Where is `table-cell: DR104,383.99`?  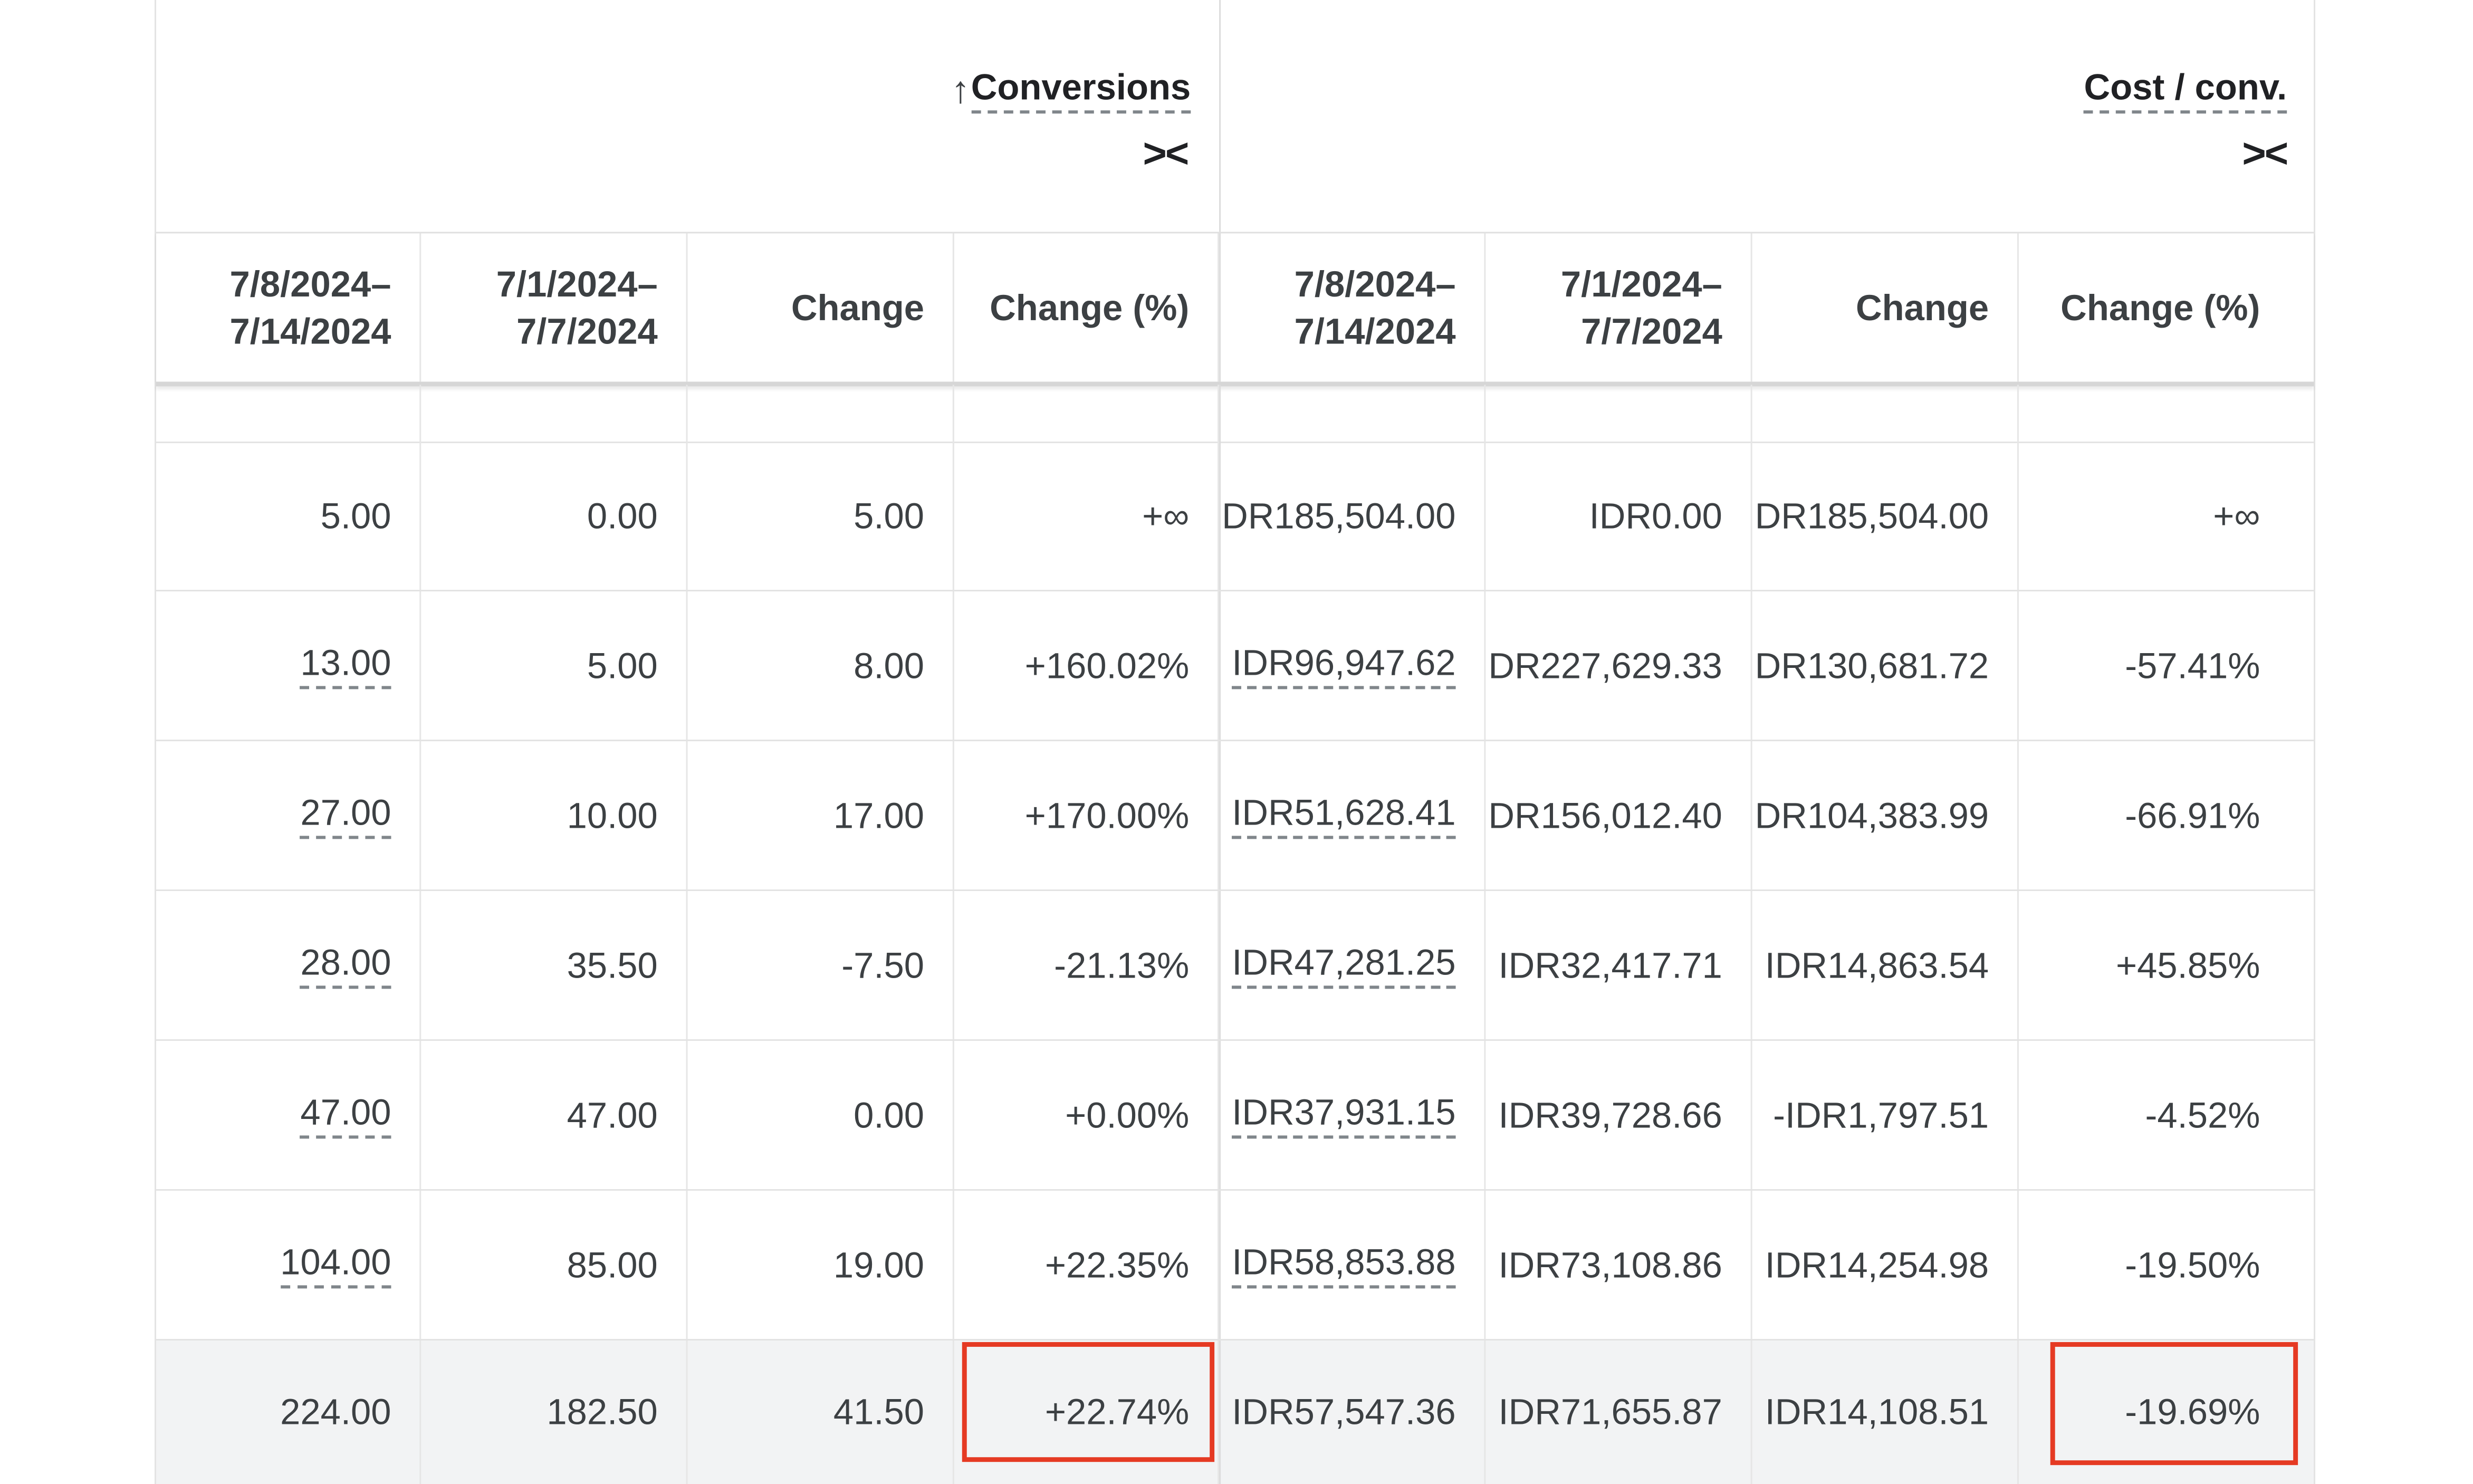
table-cell: DR104,383.99 is located at coordinates (1885, 816).